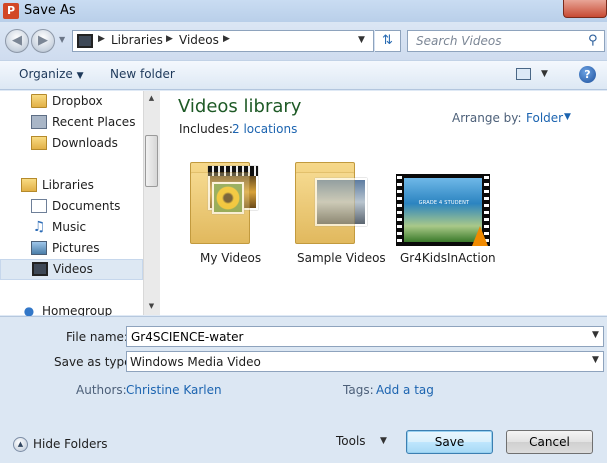  Describe the element at coordinates (480, 236) in the screenshot. I see `vlc-cone-icon` at that location.